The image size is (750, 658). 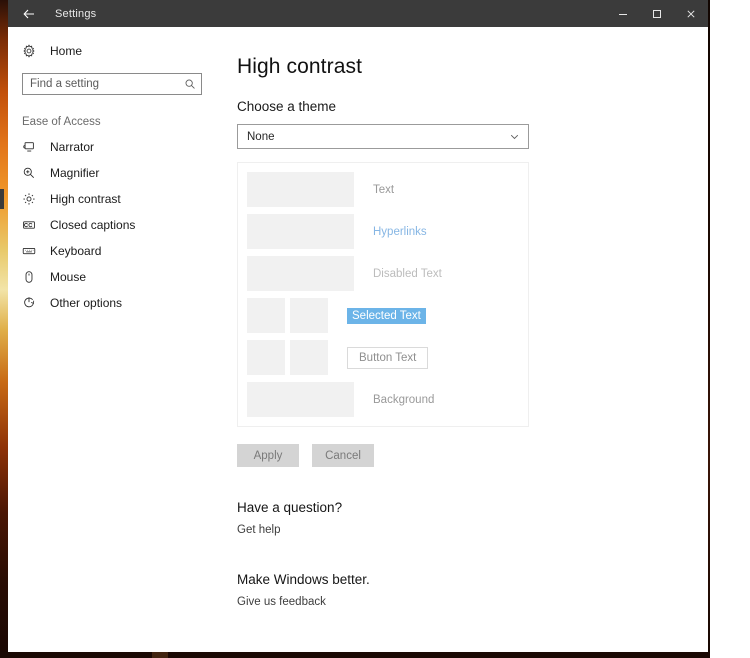 I want to click on preview-row-text: Text, so click(x=387, y=189).